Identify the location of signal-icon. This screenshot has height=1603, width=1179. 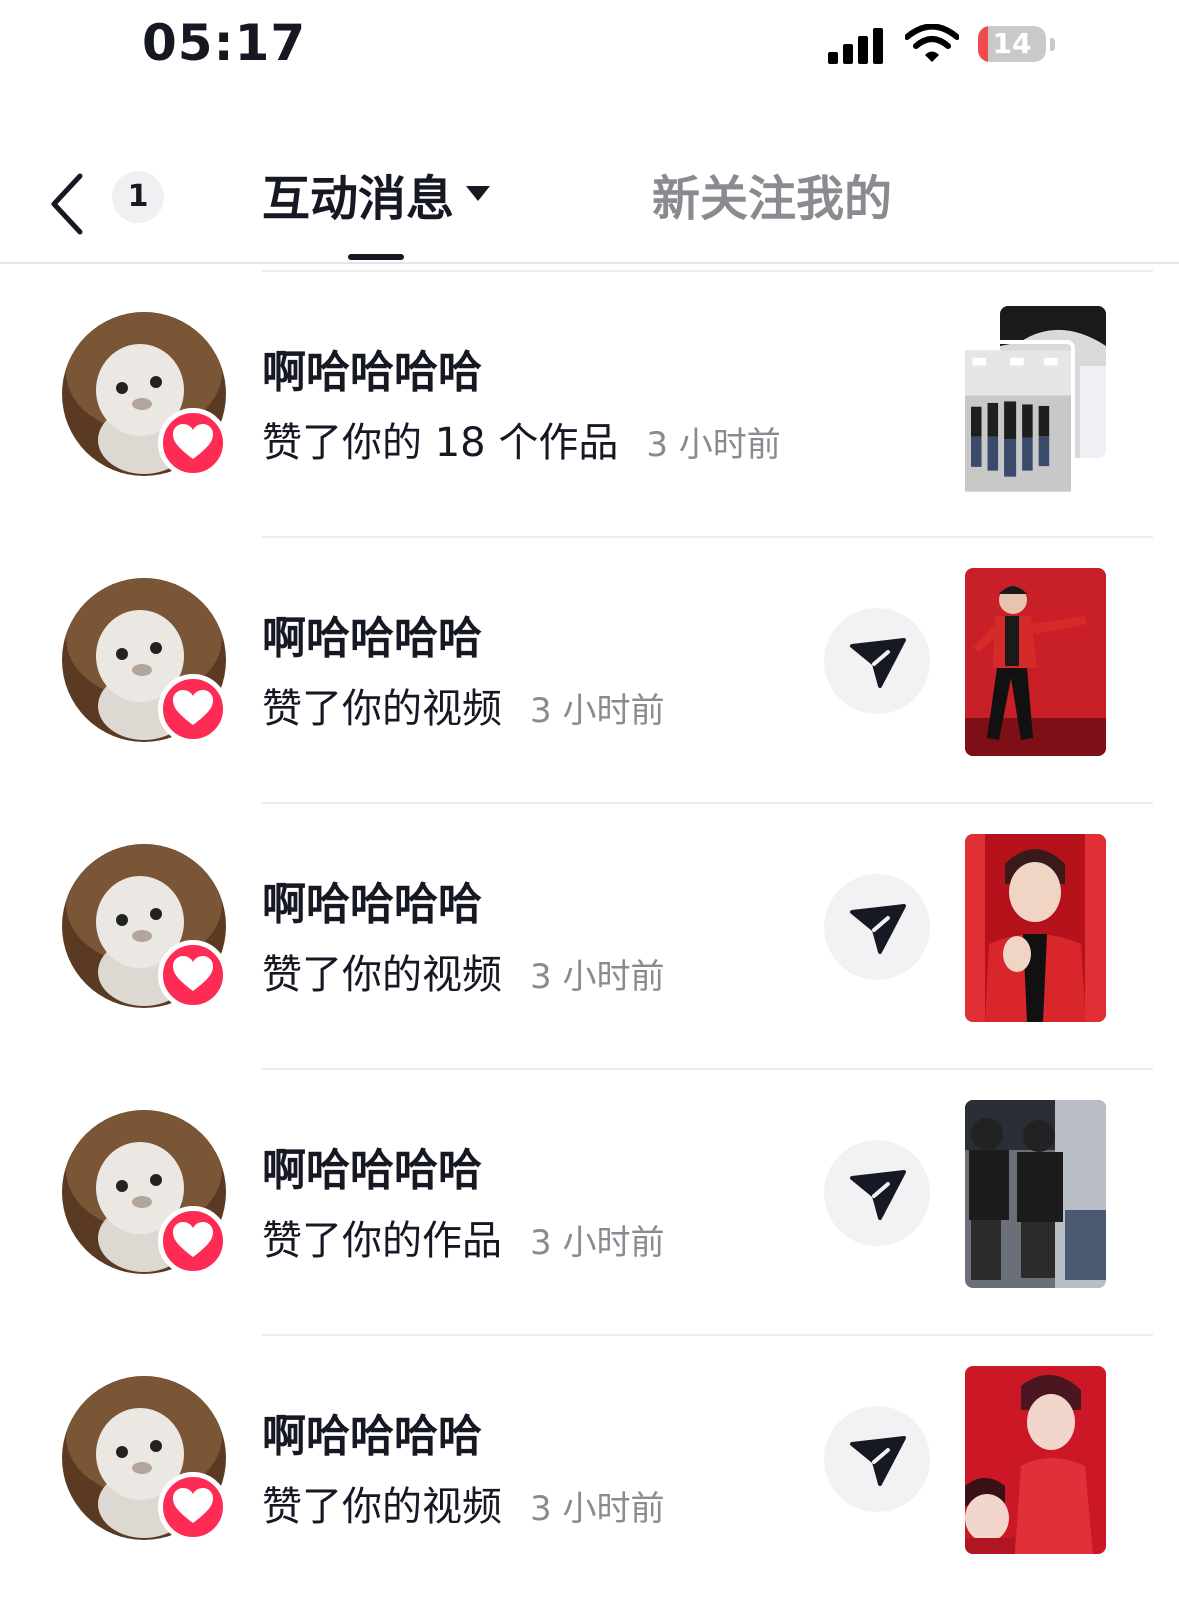
(855, 46).